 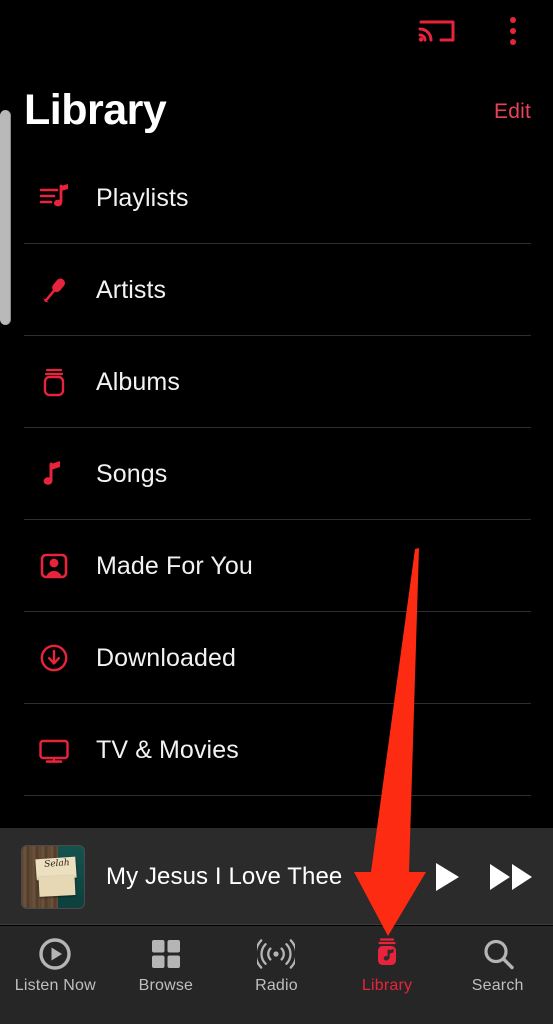 What do you see at coordinates (512, 877) in the screenshot?
I see `fast-forward-icon` at bounding box center [512, 877].